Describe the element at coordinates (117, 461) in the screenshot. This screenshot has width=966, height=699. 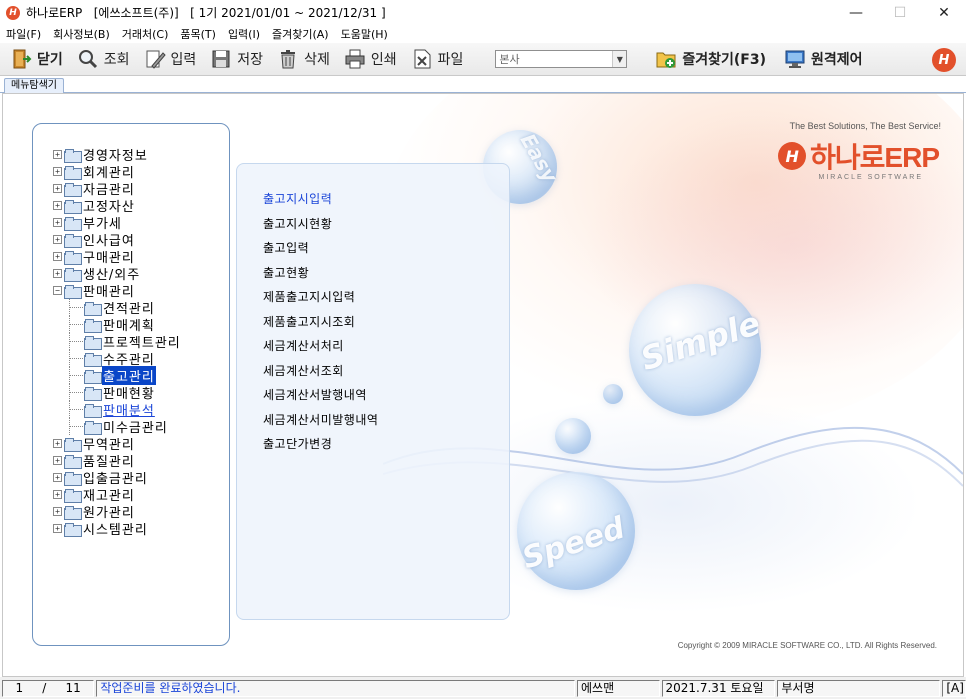
I see `tree-item-quality: + 품질관리` at that location.